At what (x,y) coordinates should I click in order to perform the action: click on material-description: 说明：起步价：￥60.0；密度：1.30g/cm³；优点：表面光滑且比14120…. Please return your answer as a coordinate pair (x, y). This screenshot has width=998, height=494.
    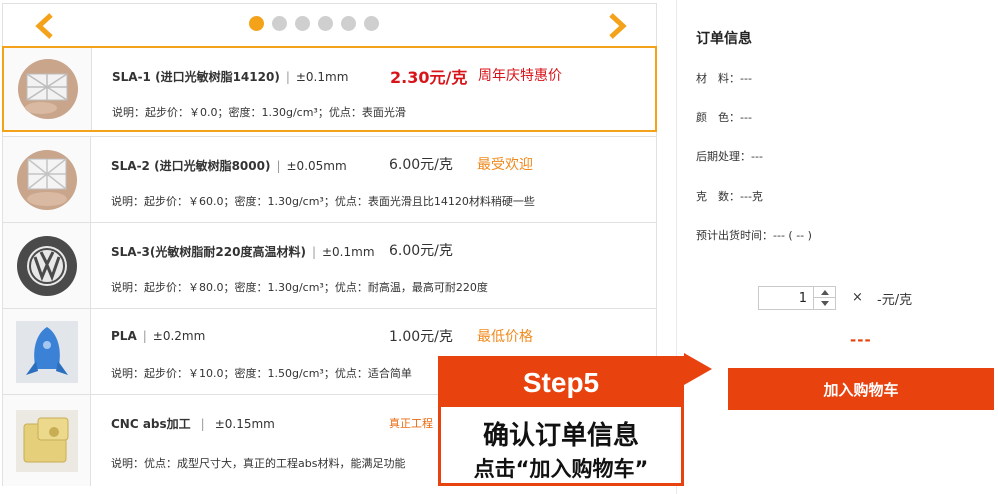
    Looking at the image, I should click on (323, 201).